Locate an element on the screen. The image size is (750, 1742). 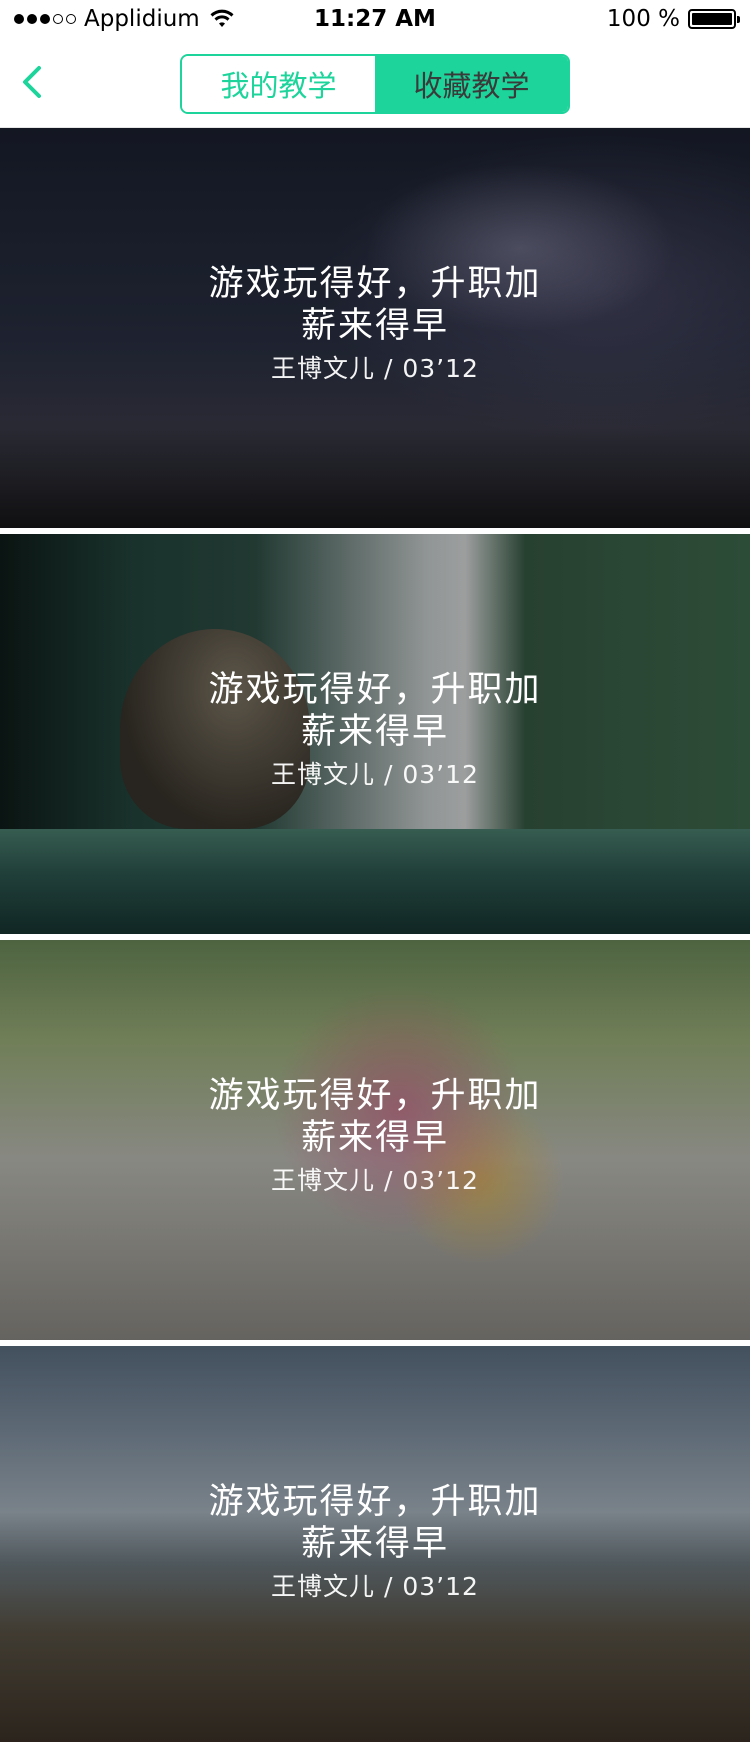
back-button is located at coordinates (32, 82).